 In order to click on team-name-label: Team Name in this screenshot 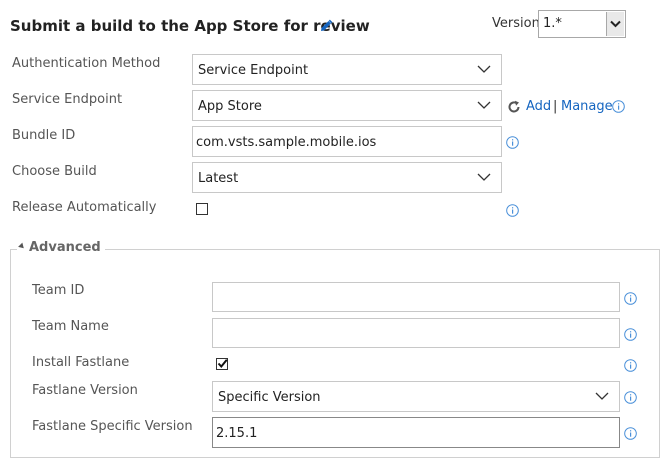, I will do `click(70, 326)`.